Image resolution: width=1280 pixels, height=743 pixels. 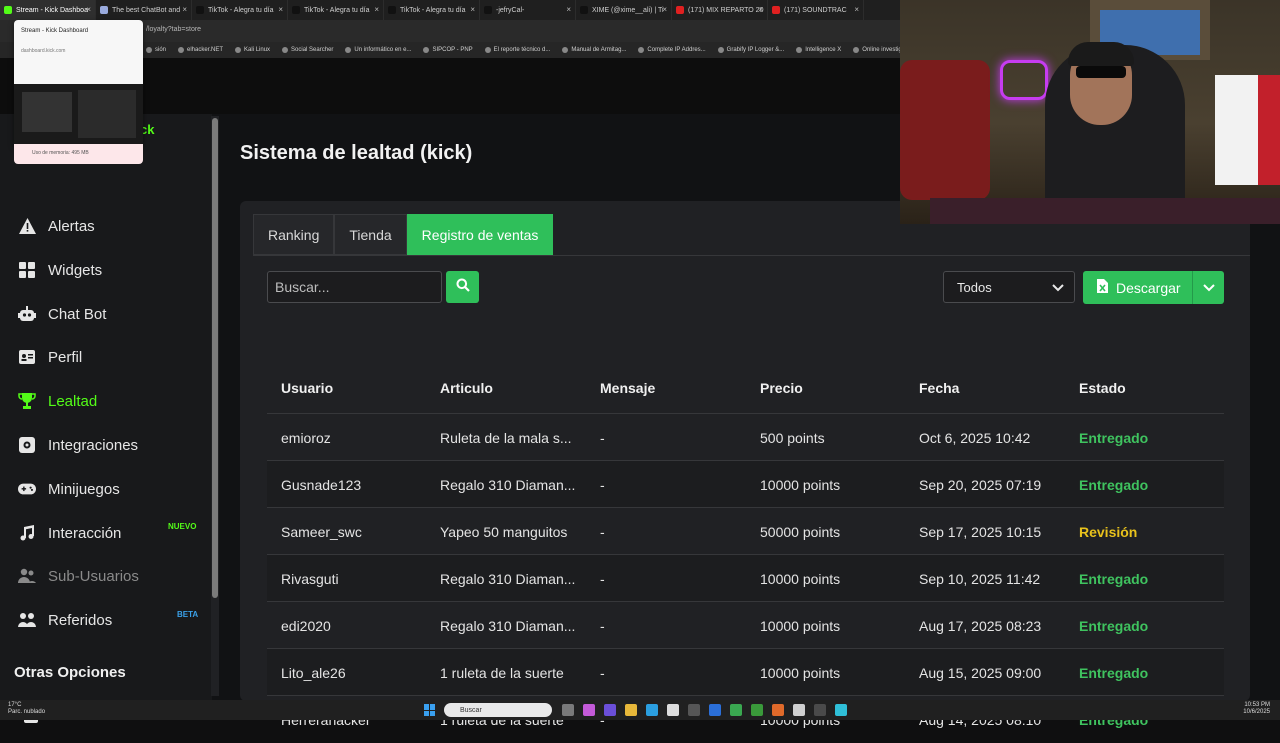 I want to click on search-button, so click(x=462, y=287).